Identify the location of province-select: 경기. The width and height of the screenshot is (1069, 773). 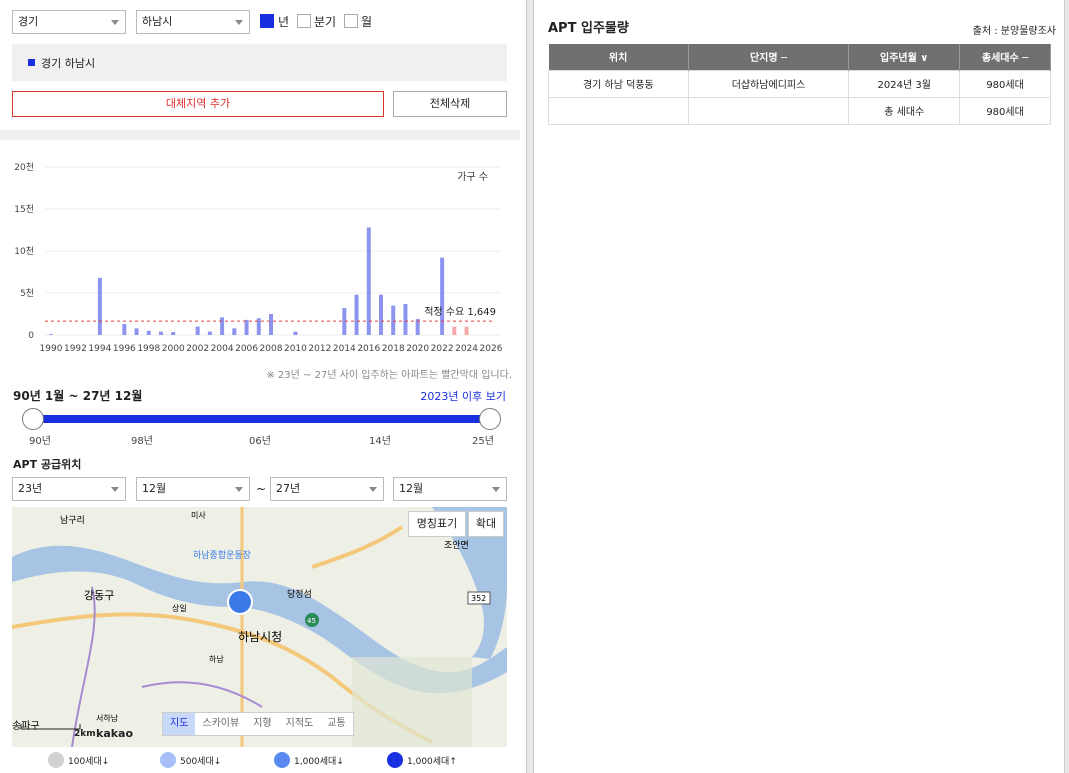
(69, 22).